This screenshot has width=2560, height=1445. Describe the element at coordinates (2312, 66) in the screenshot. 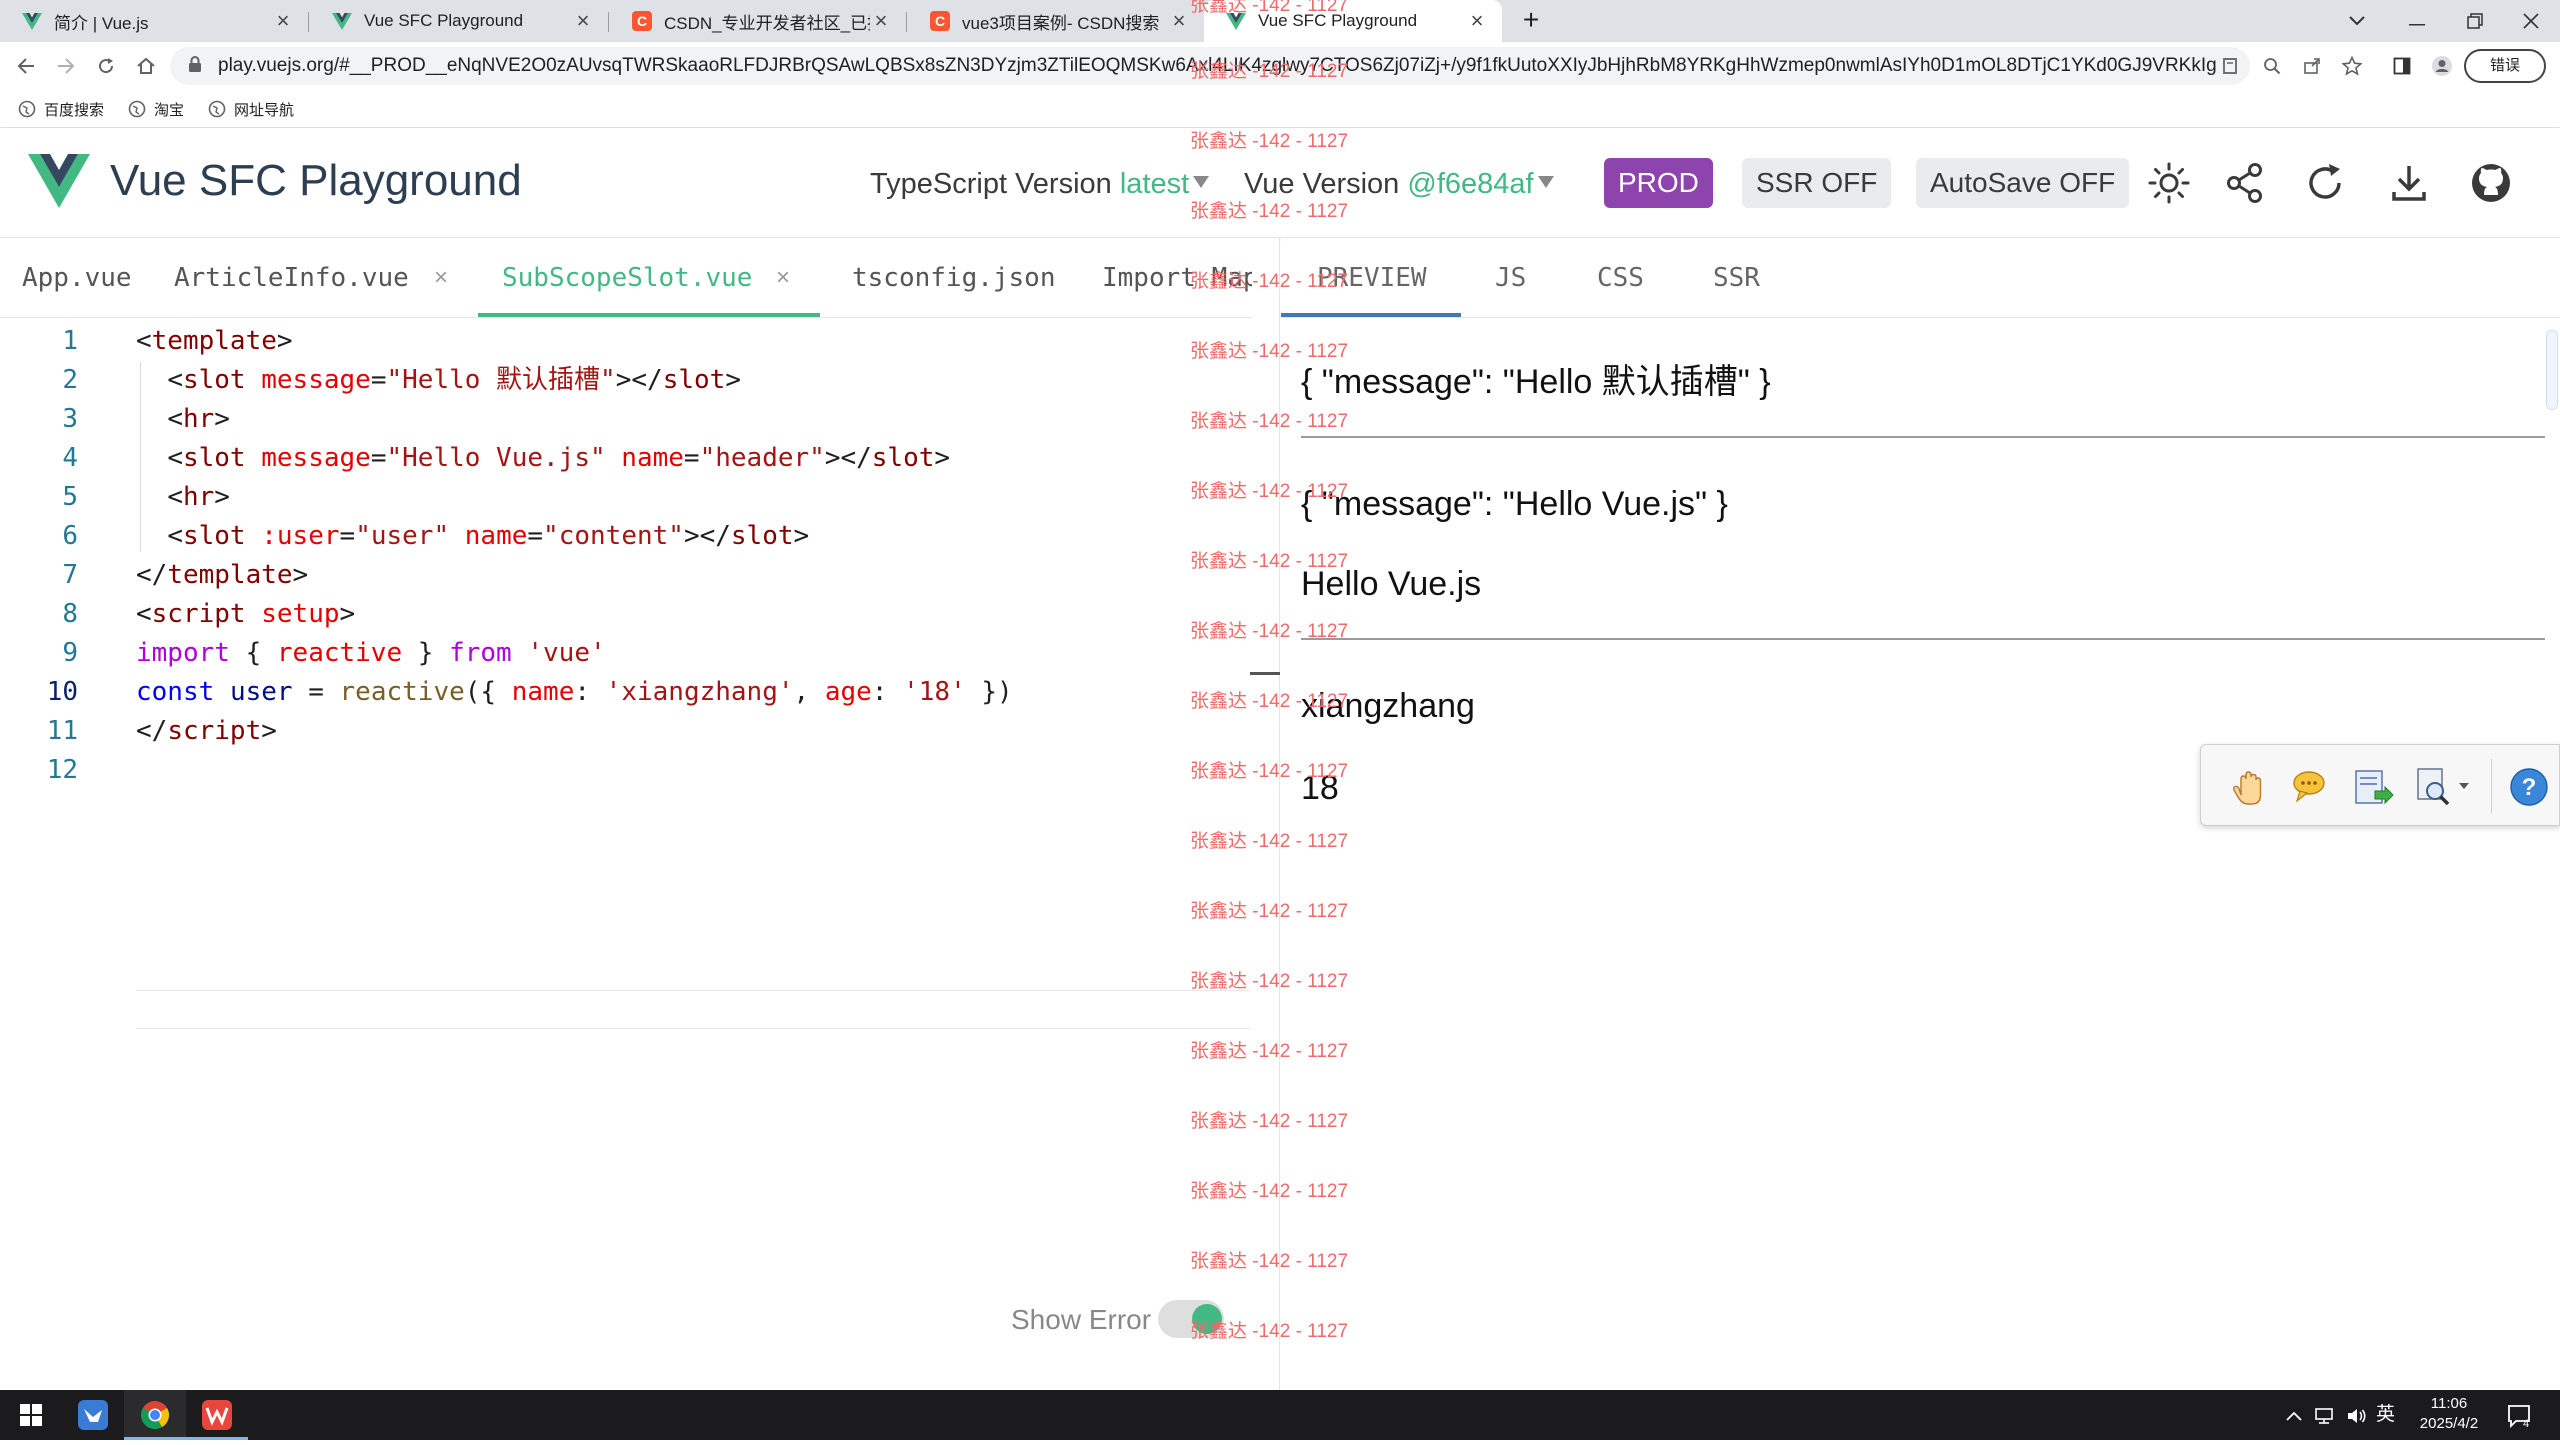

I see `share-page-icon` at that location.